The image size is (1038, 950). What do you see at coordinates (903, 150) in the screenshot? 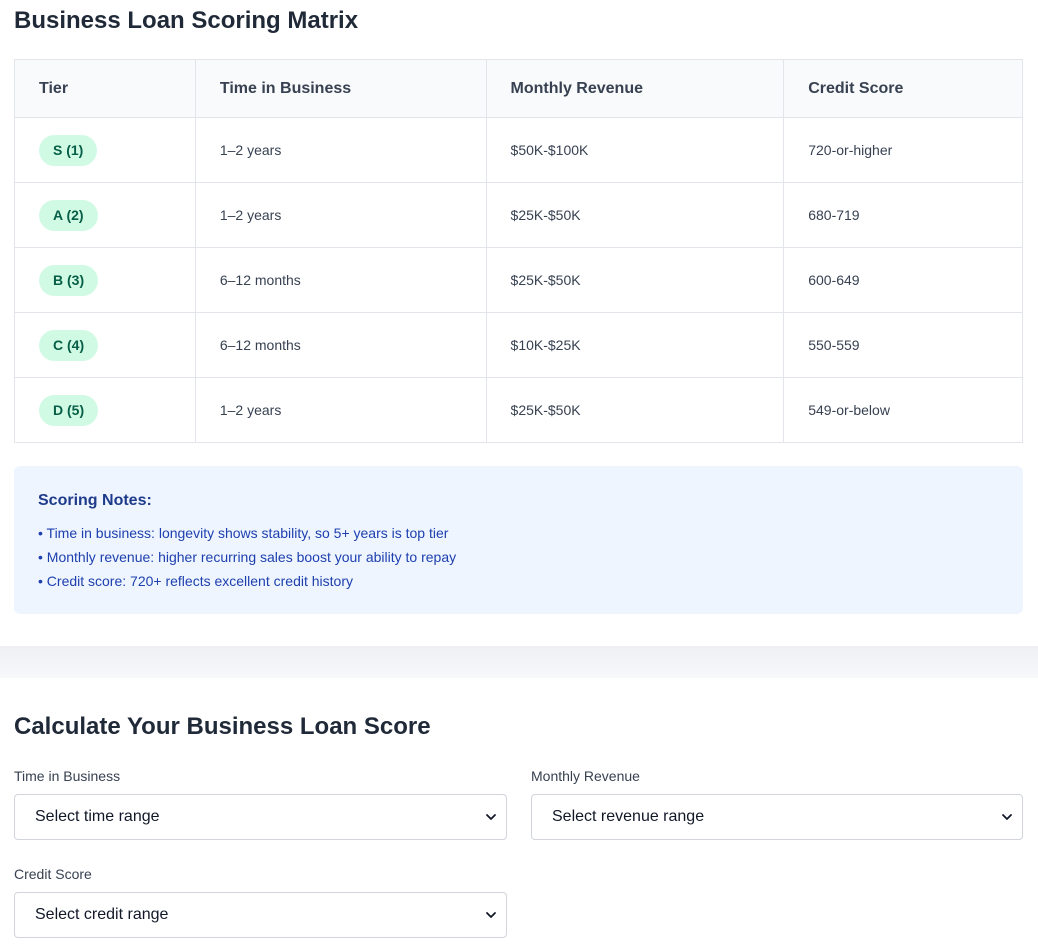
I see `credit-cell: 720-or-higher` at bounding box center [903, 150].